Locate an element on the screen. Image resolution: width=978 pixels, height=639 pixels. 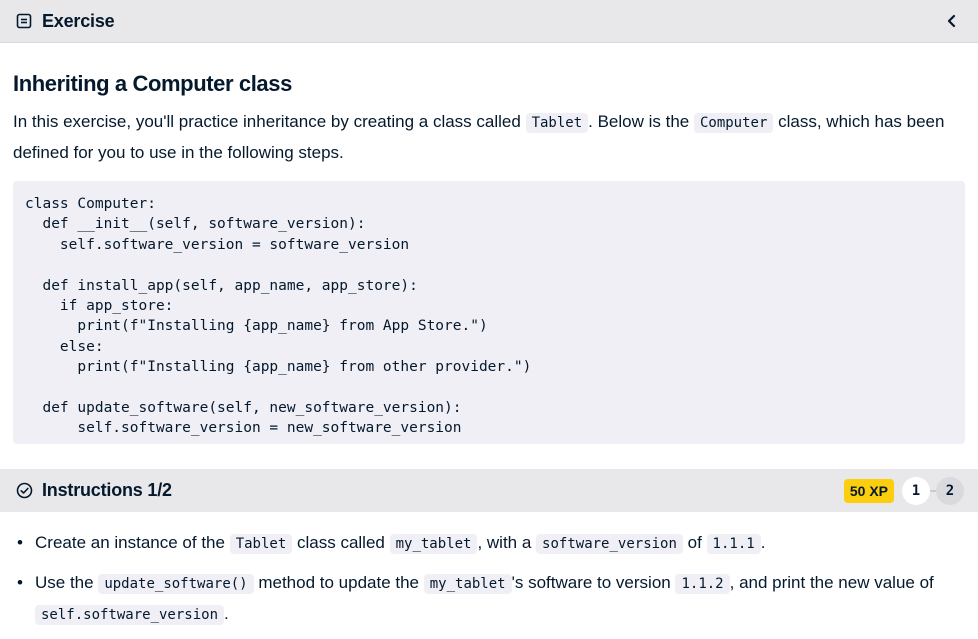
inline-code: self.software_version is located at coordinates (130, 615).